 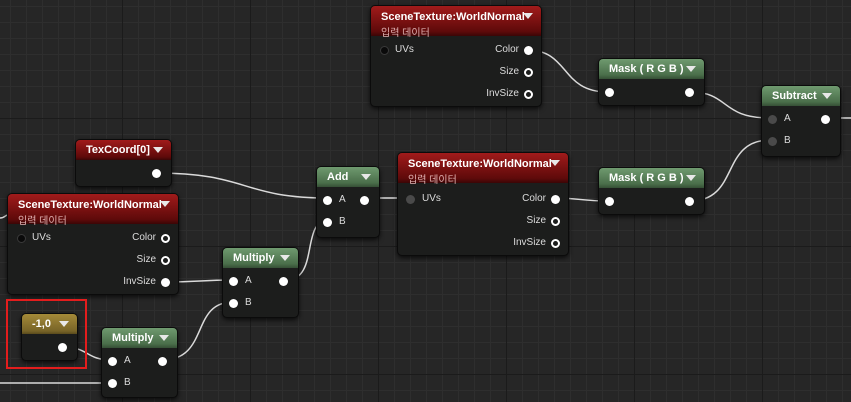 What do you see at coordinates (46, 334) in the screenshot?
I see `selection-highlight` at bounding box center [46, 334].